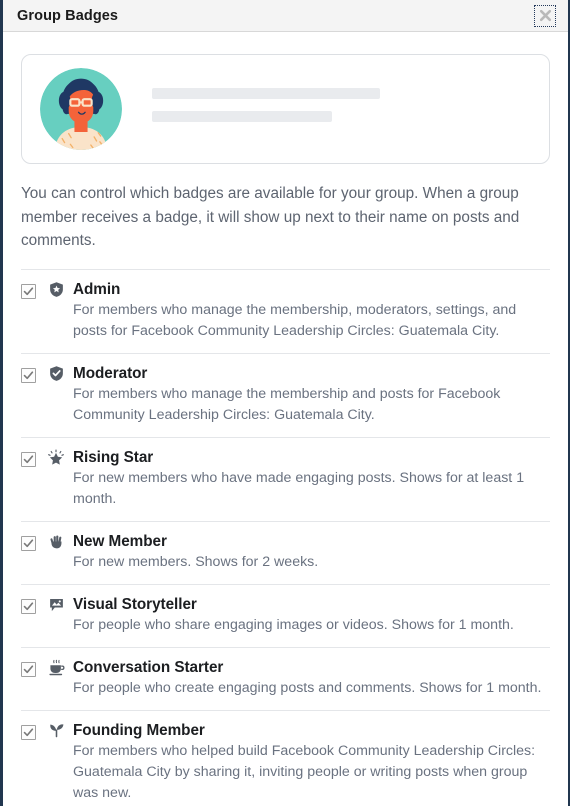  Describe the element at coordinates (113, 457) in the screenshot. I see `badge-title: Rising Star` at that location.